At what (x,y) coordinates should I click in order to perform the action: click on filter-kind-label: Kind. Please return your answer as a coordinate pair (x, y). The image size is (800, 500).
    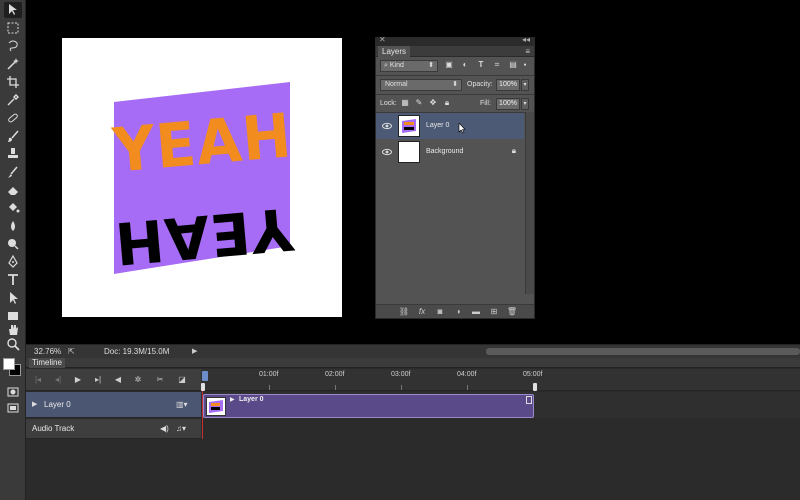
    Looking at the image, I should click on (396, 65).